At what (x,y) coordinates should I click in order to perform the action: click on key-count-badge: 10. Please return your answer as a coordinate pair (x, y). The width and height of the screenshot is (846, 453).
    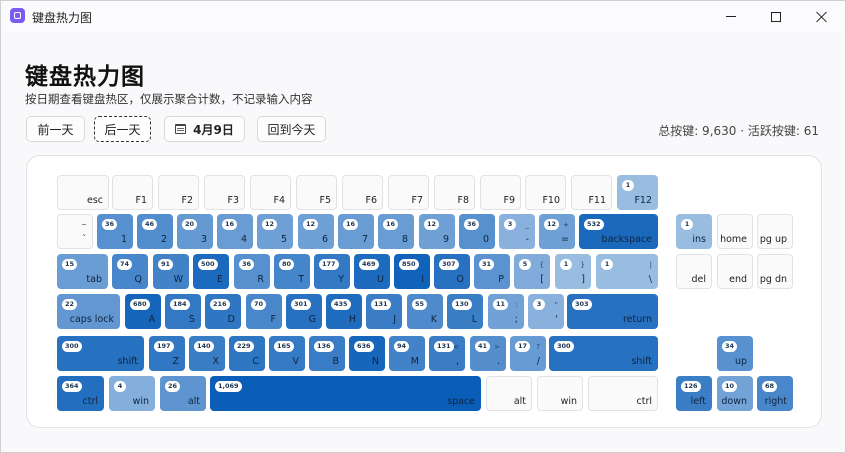
    Looking at the image, I should click on (730, 386).